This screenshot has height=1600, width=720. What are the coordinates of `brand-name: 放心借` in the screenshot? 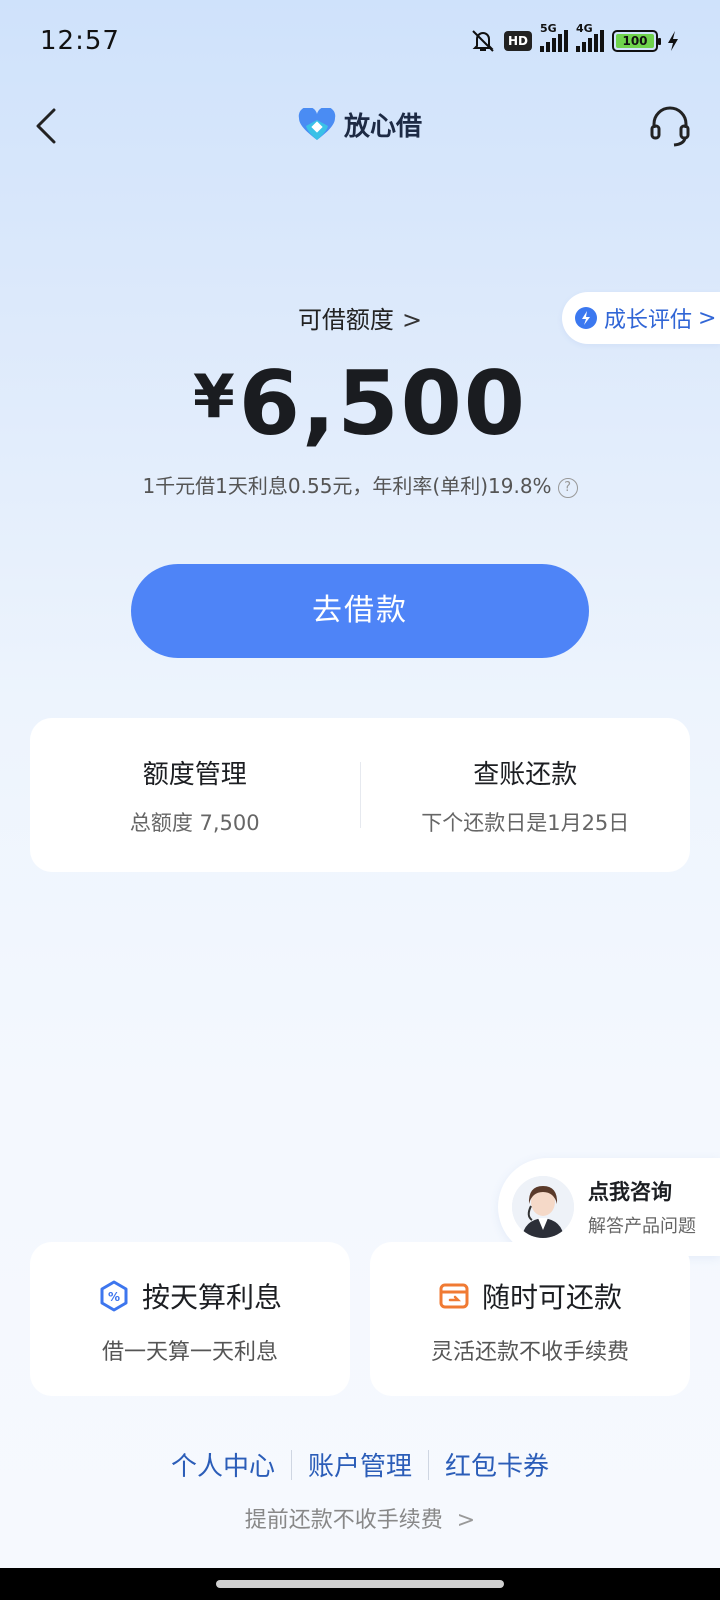 It's located at (383, 127).